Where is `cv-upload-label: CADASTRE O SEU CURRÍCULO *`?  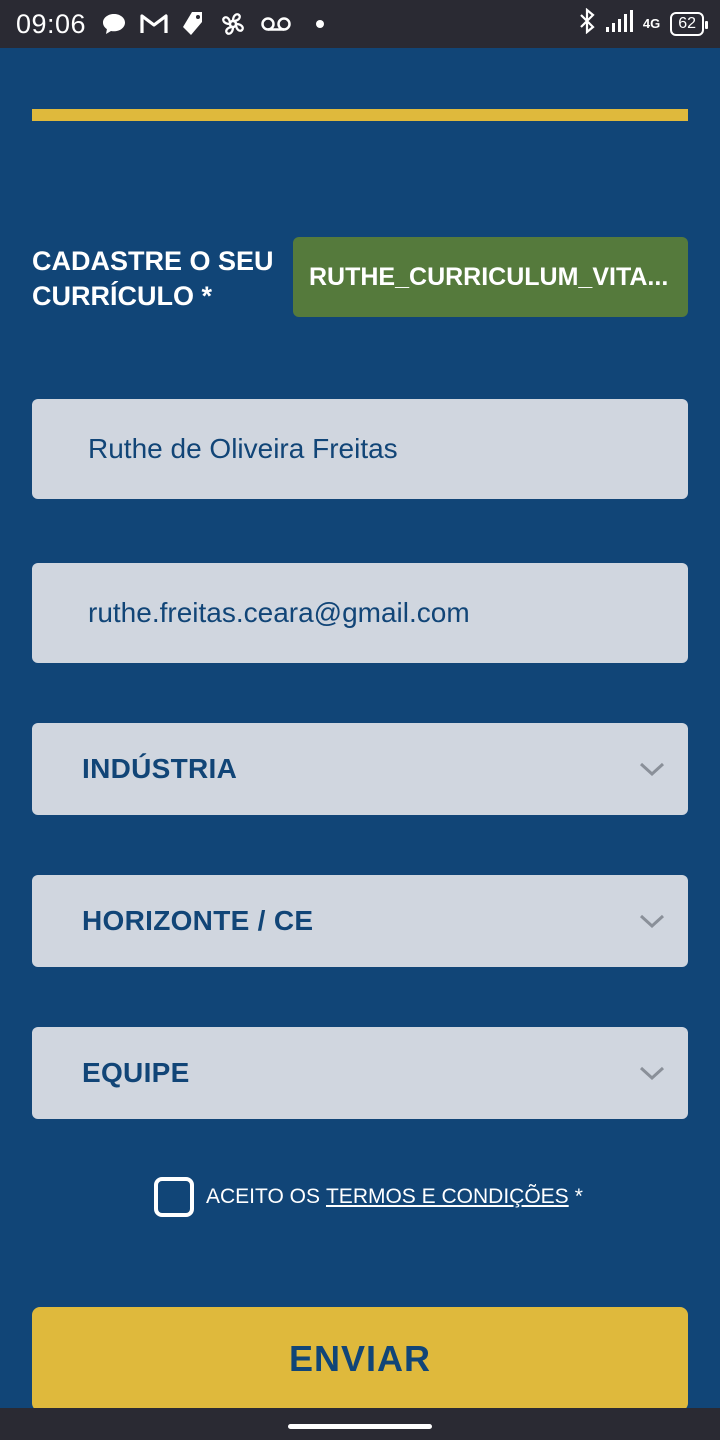 cv-upload-label: CADASTRE O SEU CURRÍCULO * is located at coordinates (153, 278).